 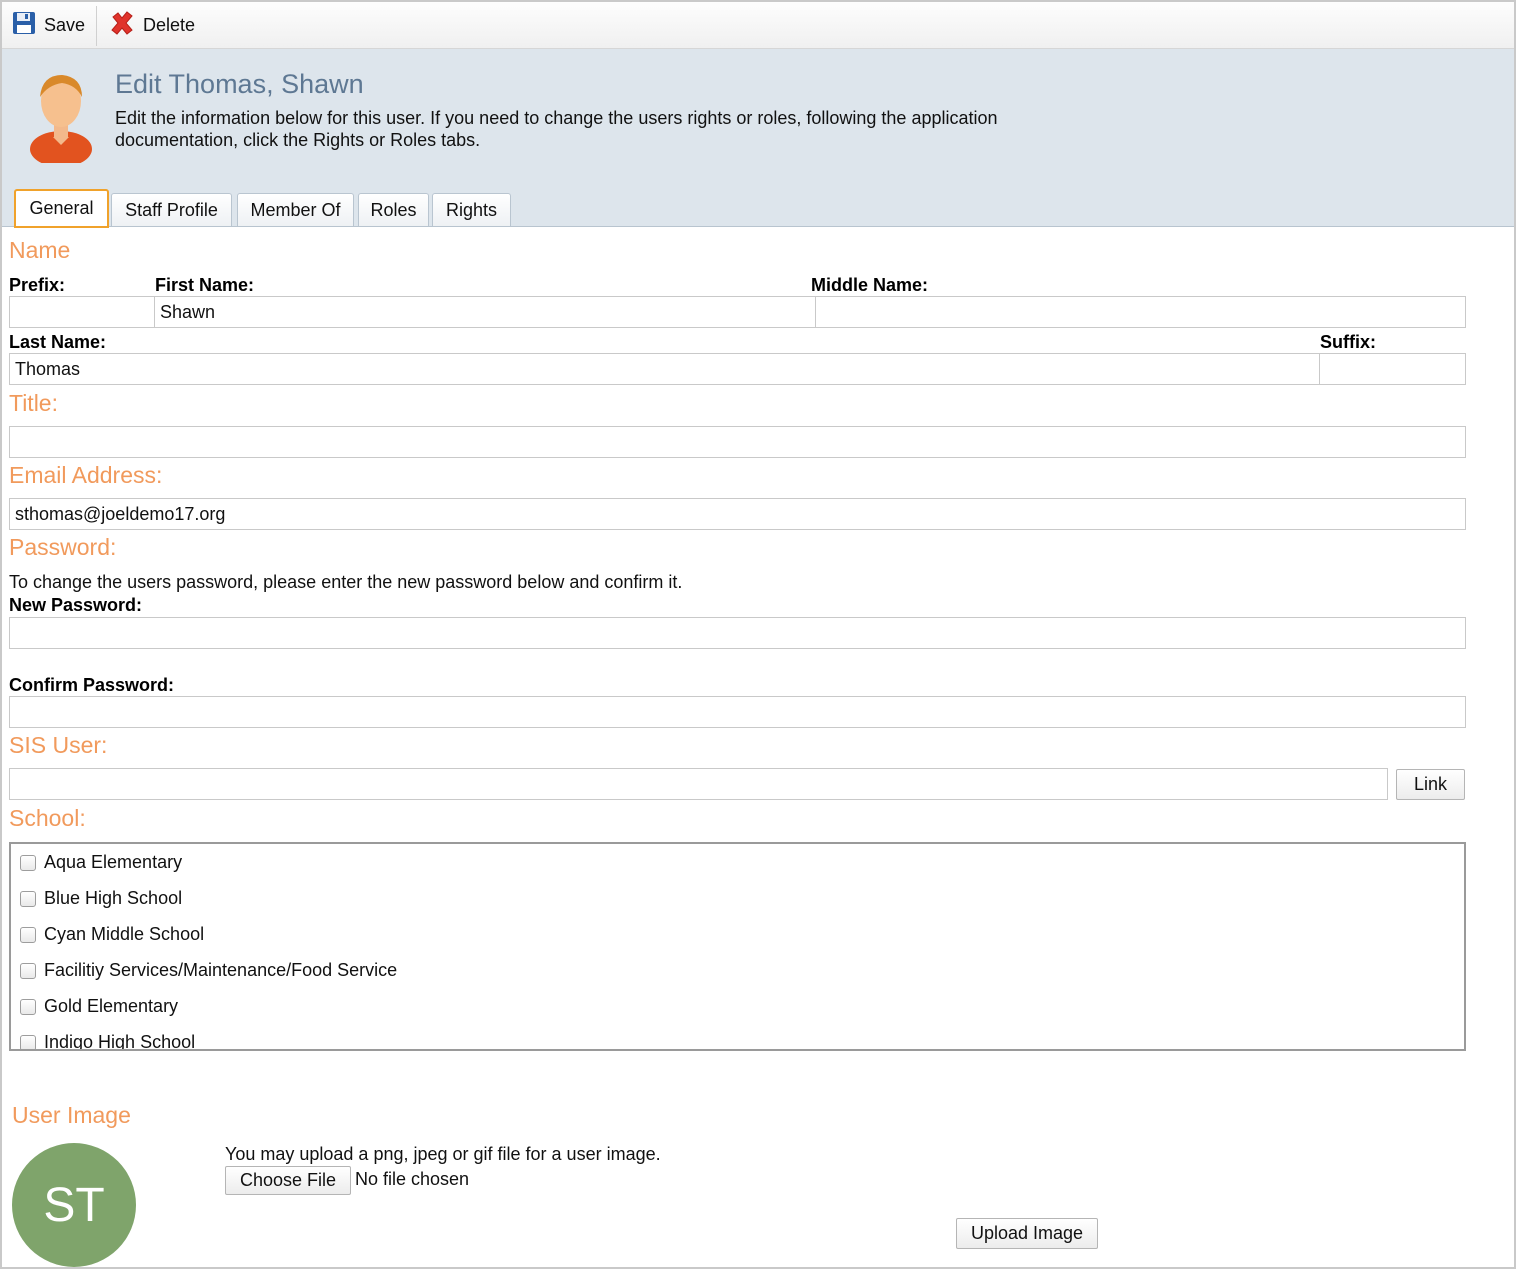 What do you see at coordinates (63, 547) in the screenshot?
I see `password-heading: Password:` at bounding box center [63, 547].